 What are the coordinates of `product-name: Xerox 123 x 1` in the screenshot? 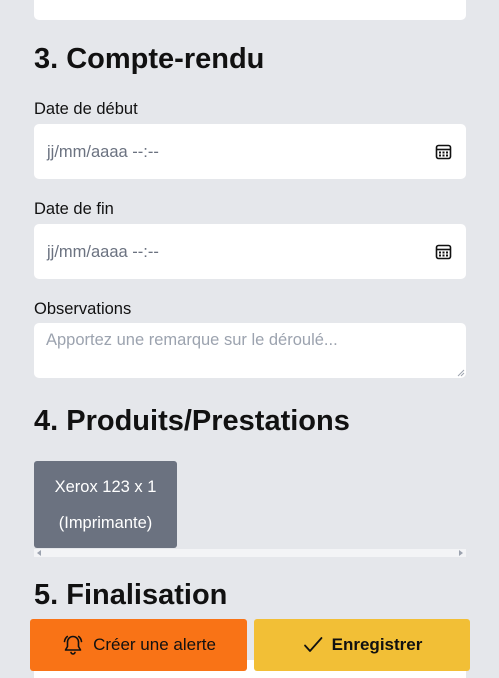 It's located at (105, 487).